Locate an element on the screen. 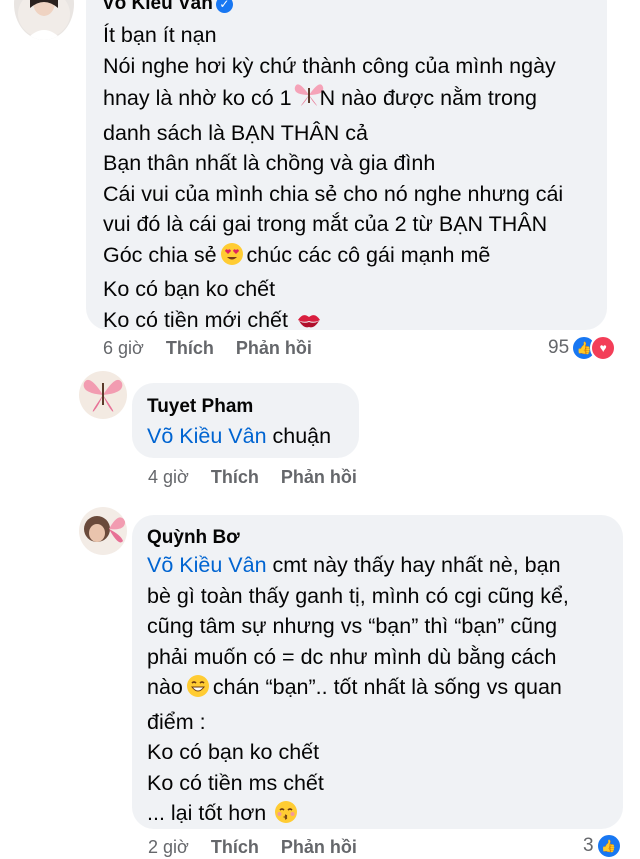 This screenshot has height=859, width=640. comment-text: Võ Kiều Vân chuận is located at coordinates (239, 436).